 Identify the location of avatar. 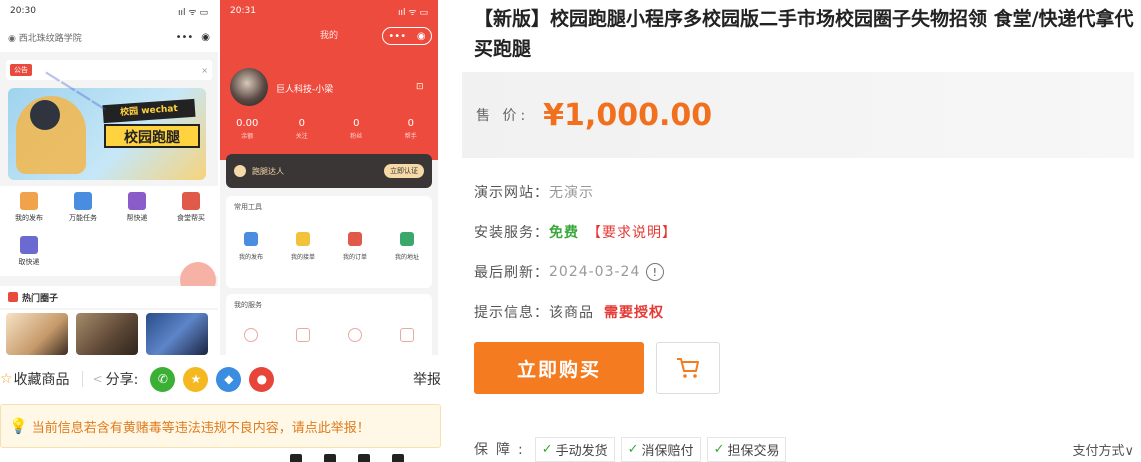
(249, 87).